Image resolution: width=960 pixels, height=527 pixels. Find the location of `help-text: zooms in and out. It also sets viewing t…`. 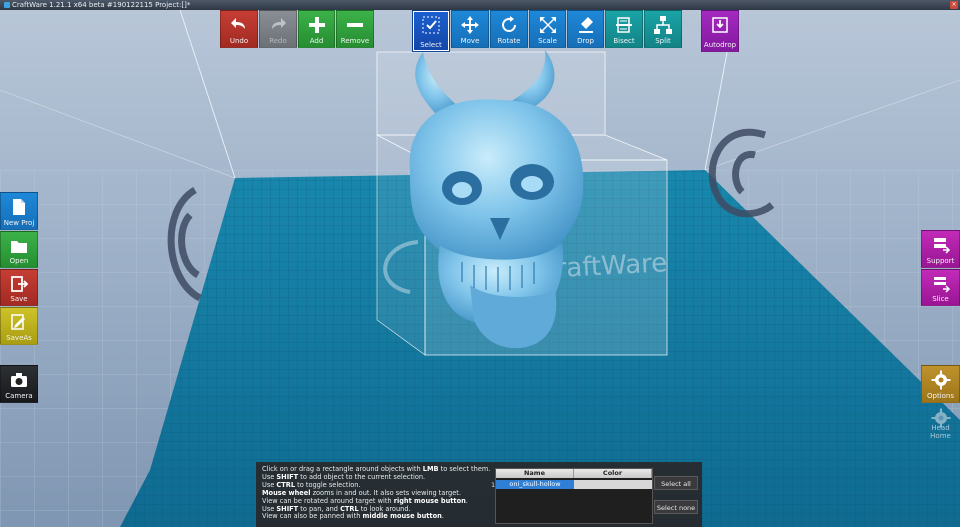

help-text: zooms in and out. It also sets viewing t… is located at coordinates (385, 492).